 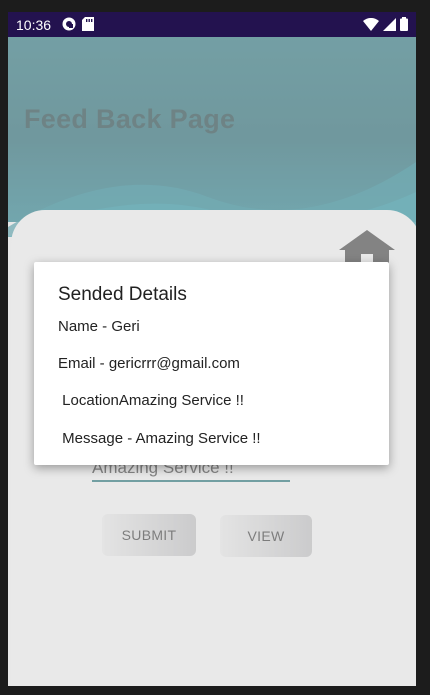 What do you see at coordinates (149, 363) in the screenshot?
I see `dialog-email-line: Email - gericrrr@gmail.com` at bounding box center [149, 363].